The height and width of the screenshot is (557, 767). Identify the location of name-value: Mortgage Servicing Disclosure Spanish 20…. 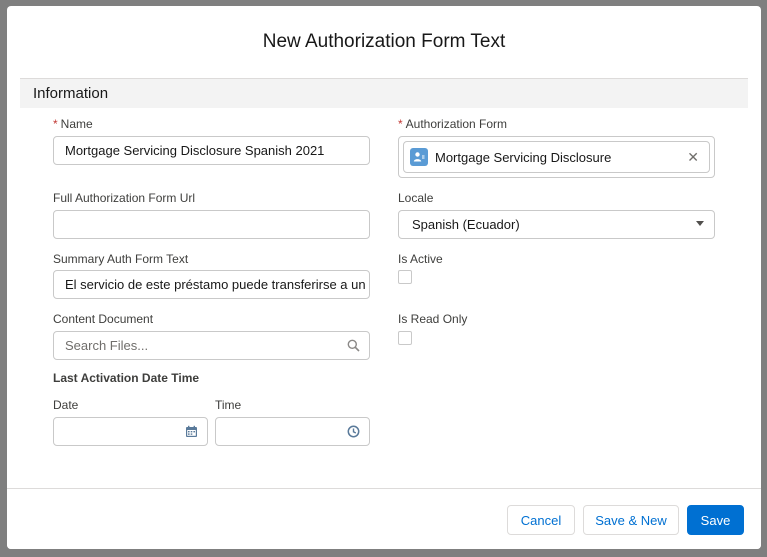
(195, 150).